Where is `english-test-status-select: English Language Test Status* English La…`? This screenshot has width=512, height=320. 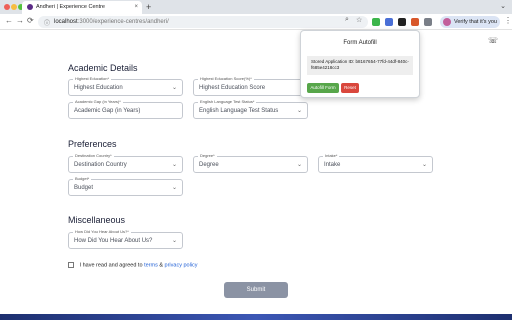
english-test-status-select: English Language Test Status* English La… is located at coordinates (250, 109).